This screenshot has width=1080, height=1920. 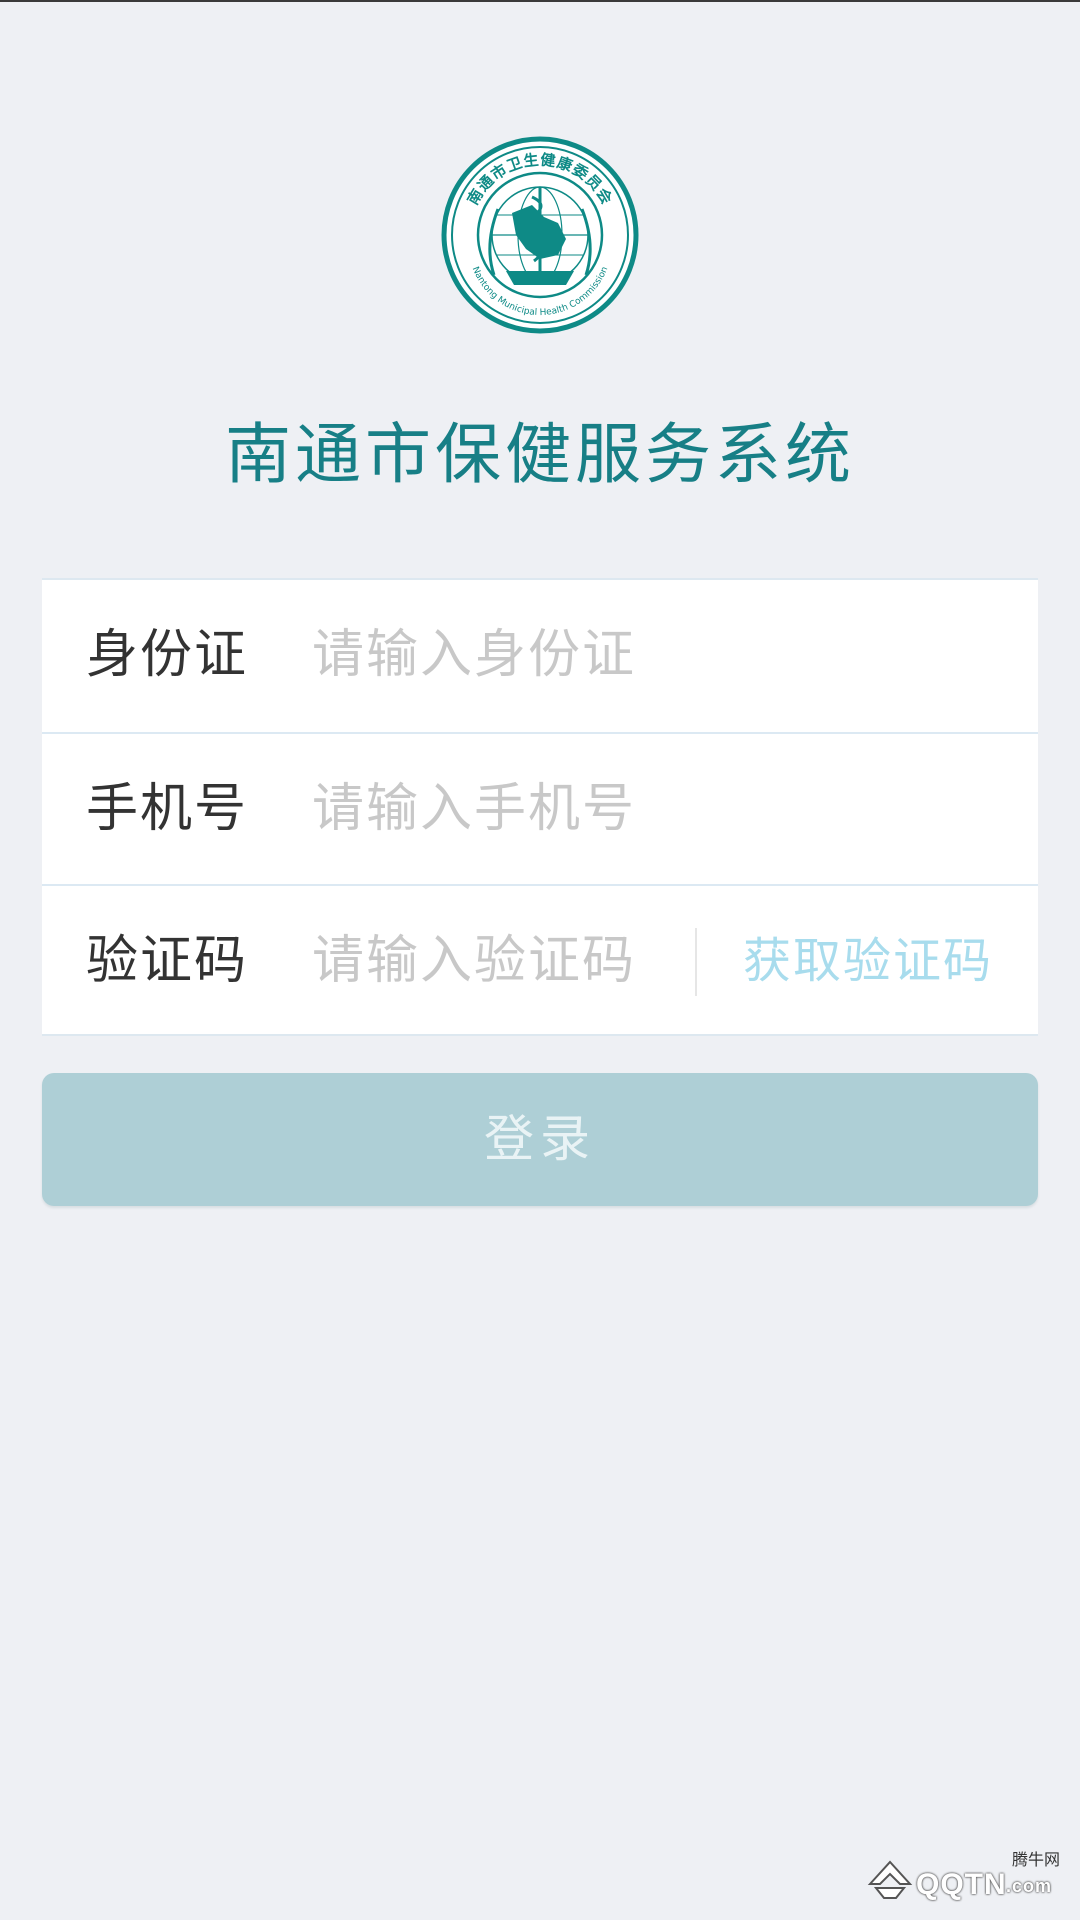 What do you see at coordinates (696, 962) in the screenshot?
I see `code-divider` at bounding box center [696, 962].